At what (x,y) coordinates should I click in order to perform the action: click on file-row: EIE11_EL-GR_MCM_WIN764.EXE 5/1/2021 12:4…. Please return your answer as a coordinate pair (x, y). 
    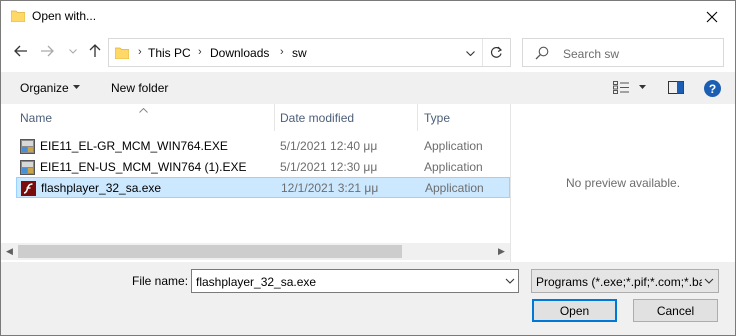
    Looking at the image, I should click on (263, 146).